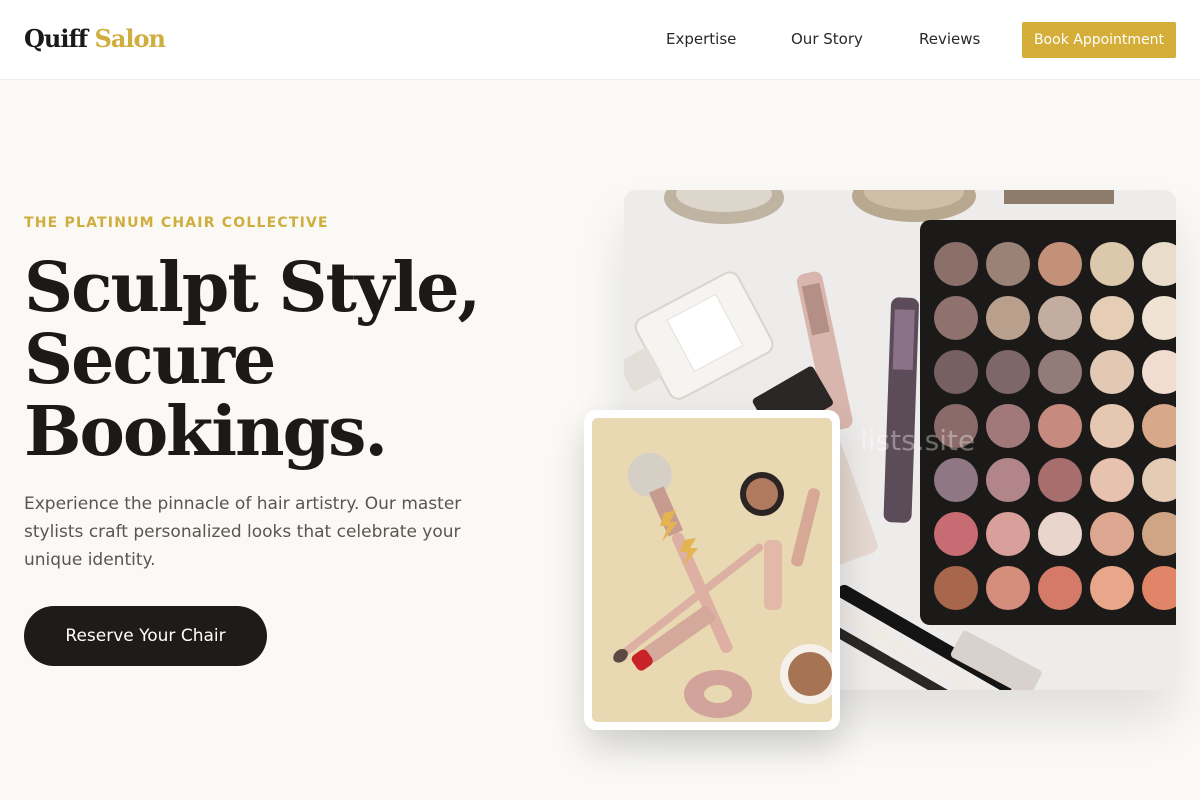 The width and height of the screenshot is (1200, 800). I want to click on image-watermark: lists.site, so click(918, 440).